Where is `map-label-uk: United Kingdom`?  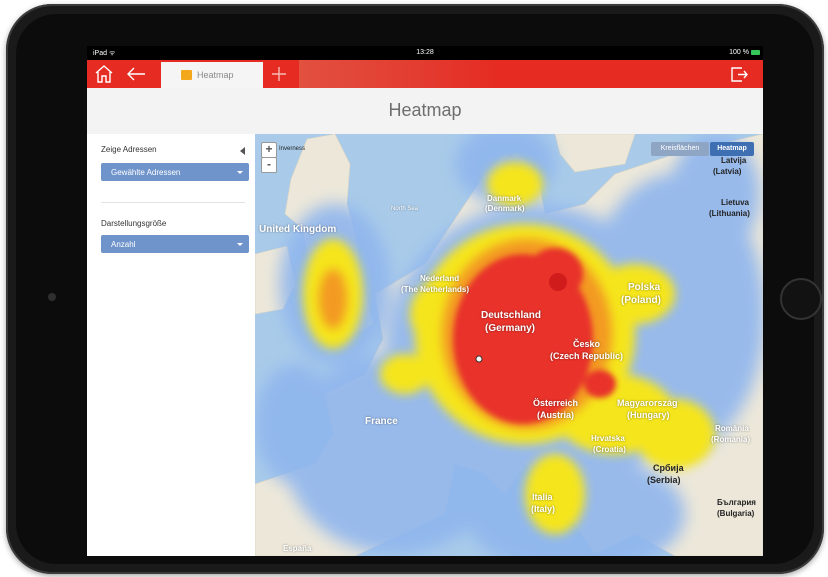 map-label-uk: United Kingdom is located at coordinates (298, 229).